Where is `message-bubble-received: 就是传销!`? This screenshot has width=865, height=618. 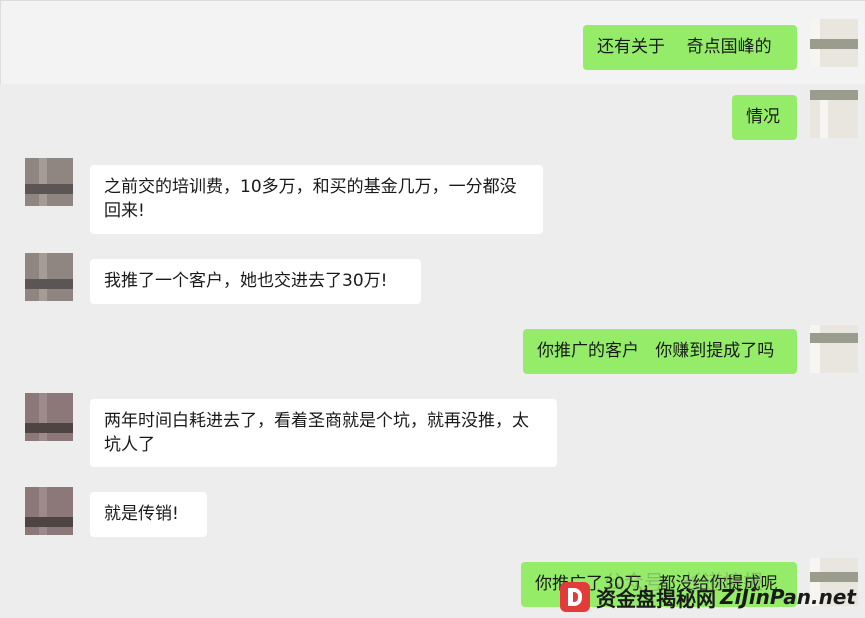 message-bubble-received: 就是传销! is located at coordinates (148, 514).